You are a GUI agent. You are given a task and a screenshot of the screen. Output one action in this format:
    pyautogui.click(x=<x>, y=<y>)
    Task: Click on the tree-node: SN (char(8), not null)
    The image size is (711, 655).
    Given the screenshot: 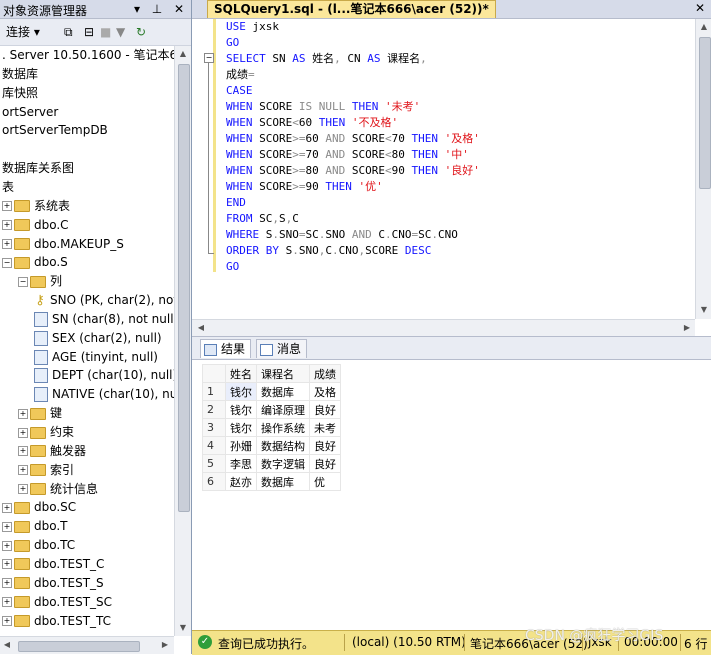 What is the action you would take?
    pyautogui.click(x=104, y=319)
    